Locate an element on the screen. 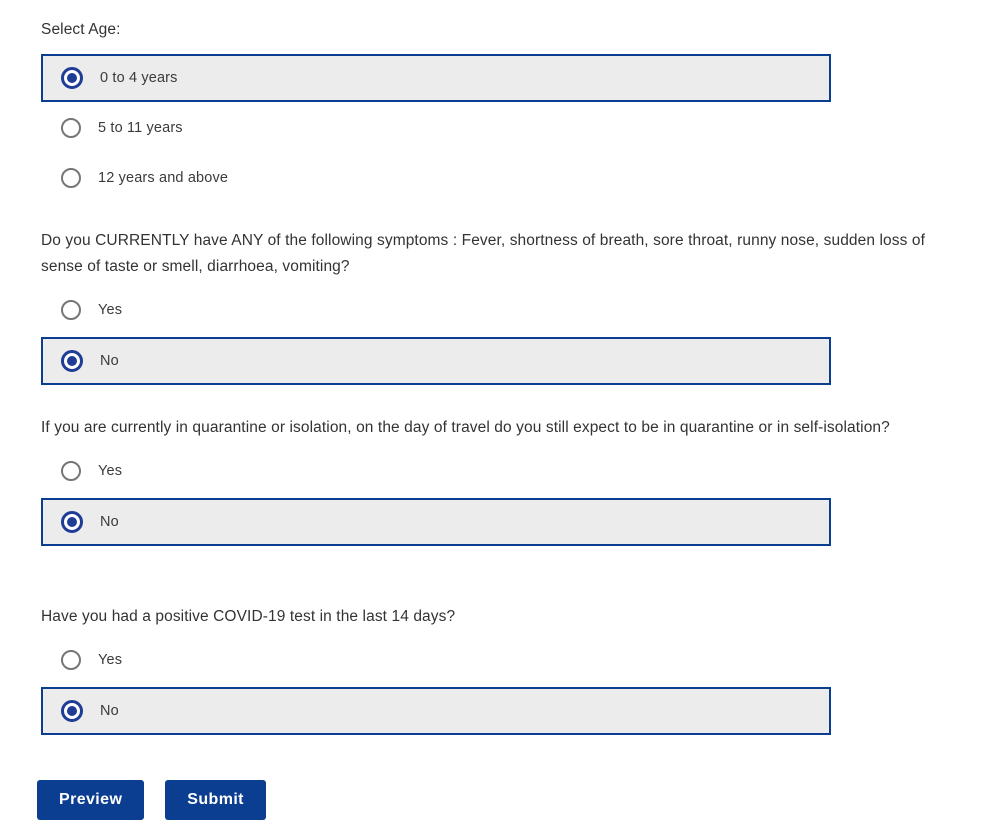 Image resolution: width=984 pixels, height=831 pixels. radio-group-symptoms: Yes No is located at coordinates (491, 338).